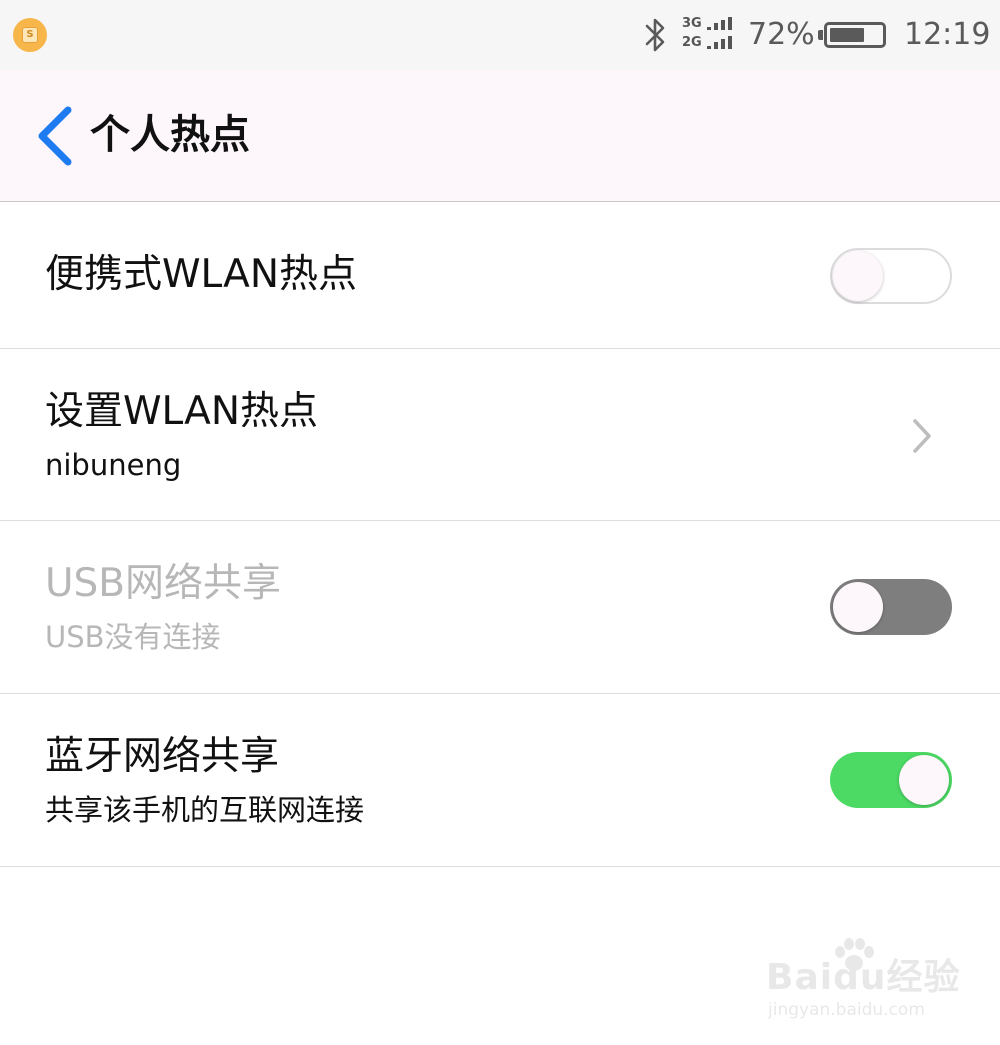 This screenshot has width=1000, height=1045. What do you see at coordinates (692, 23) in the screenshot?
I see `network-type-3g: 3G` at bounding box center [692, 23].